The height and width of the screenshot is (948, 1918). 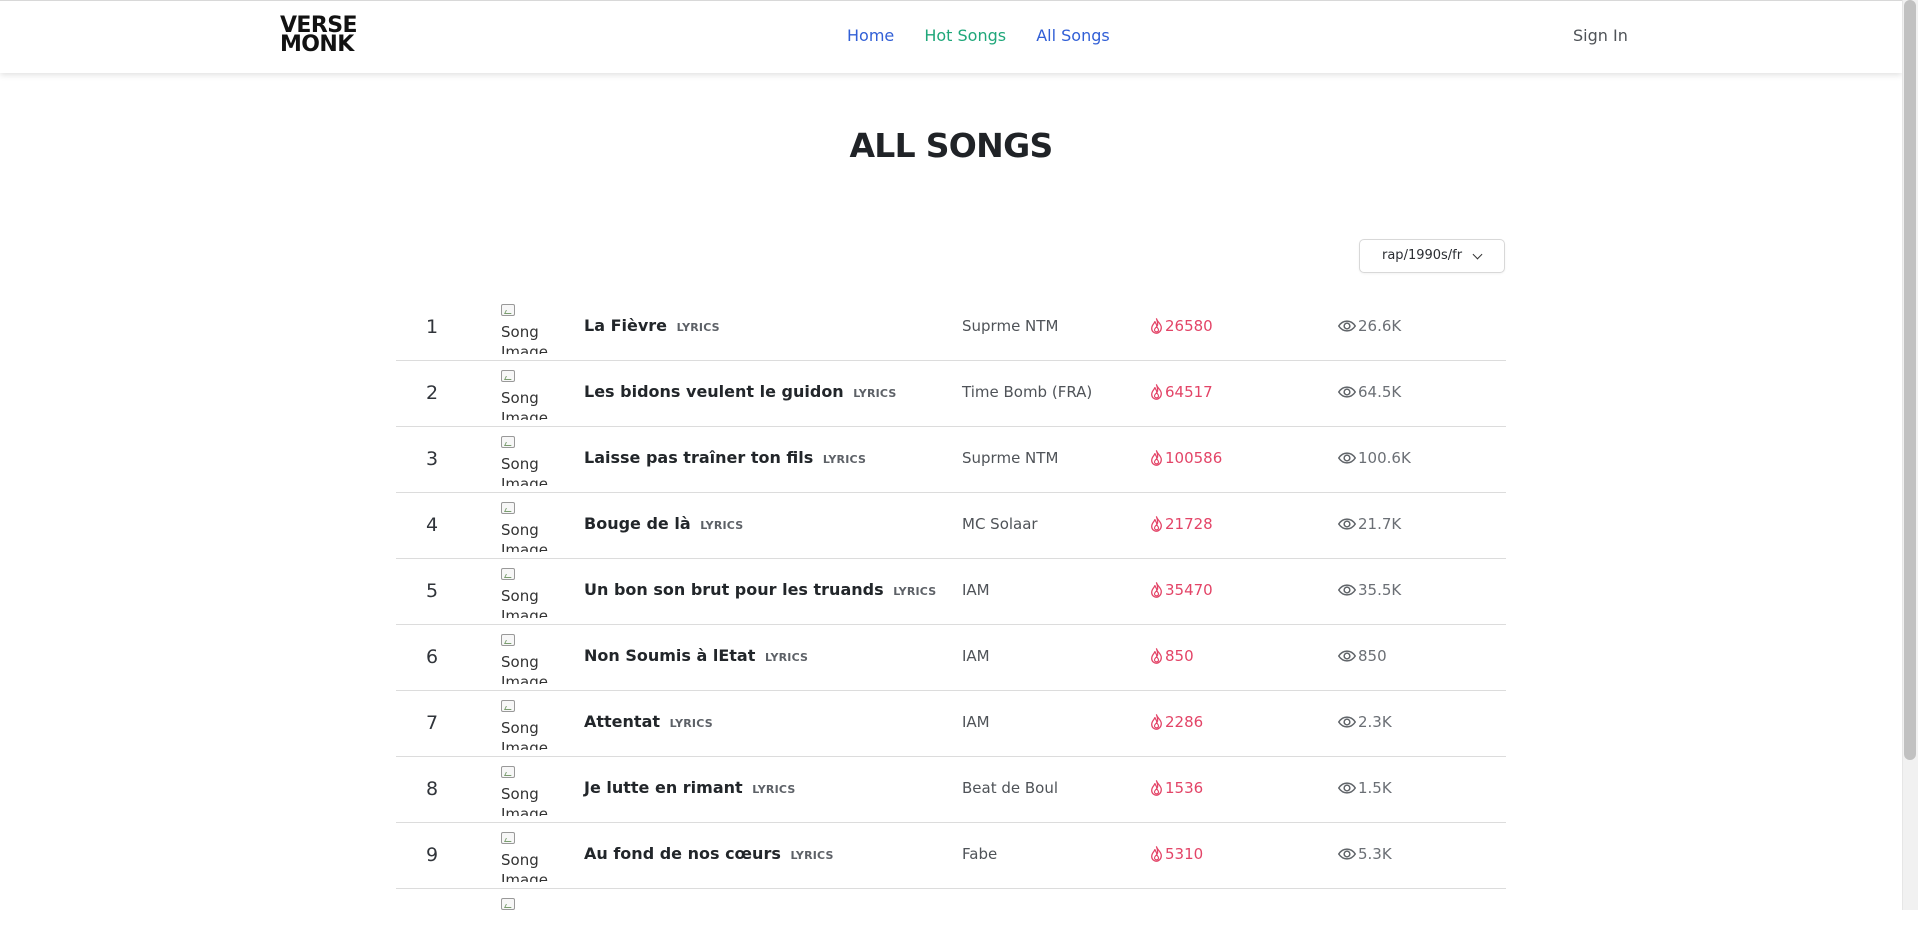 I want to click on song-title-link: Les bidons veulent le guidon LYRICS, so click(x=740, y=391).